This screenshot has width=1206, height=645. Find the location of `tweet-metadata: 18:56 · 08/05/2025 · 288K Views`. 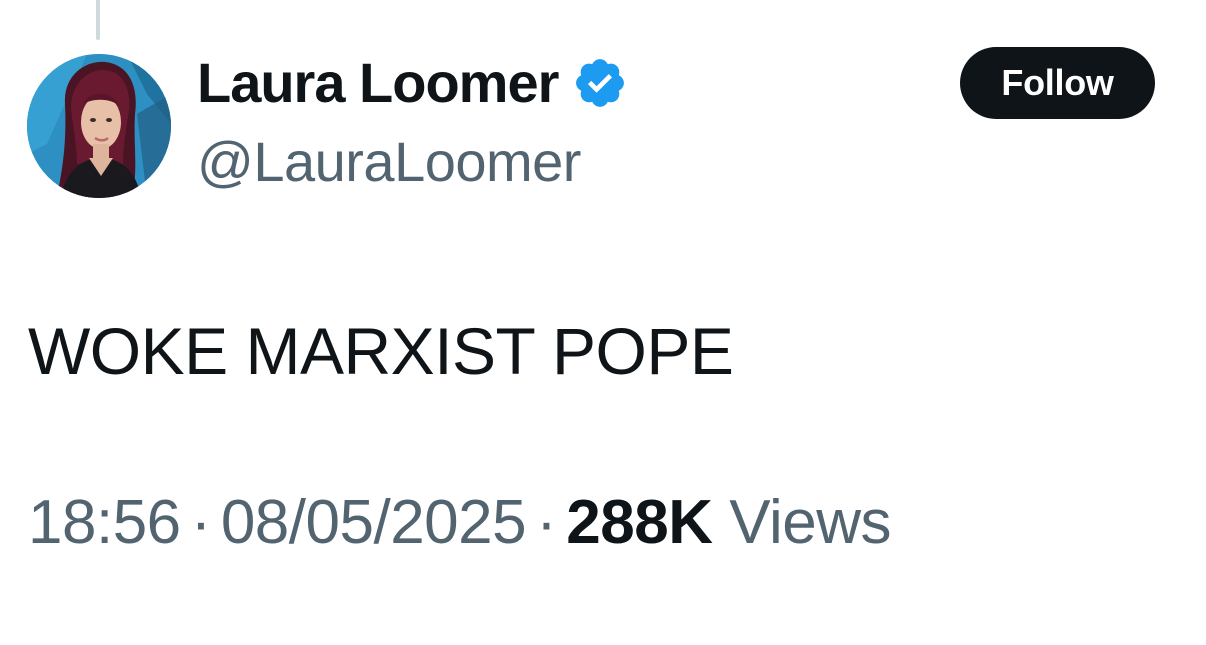

tweet-metadata: 18:56 · 08/05/2025 · 288K Views is located at coordinates (459, 523).